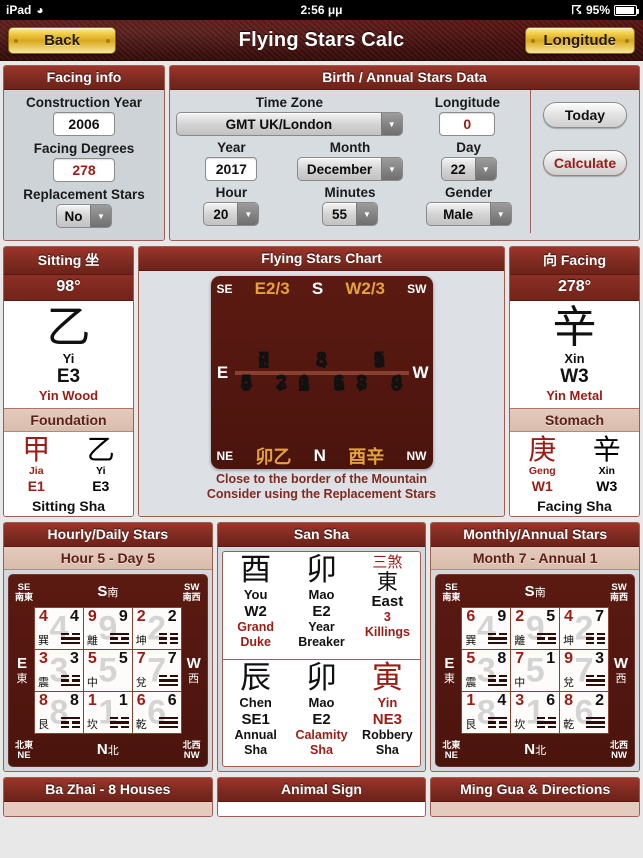 This screenshot has width=643, height=858. I want to click on facing-sha-label: Facing Sha, so click(574, 507).